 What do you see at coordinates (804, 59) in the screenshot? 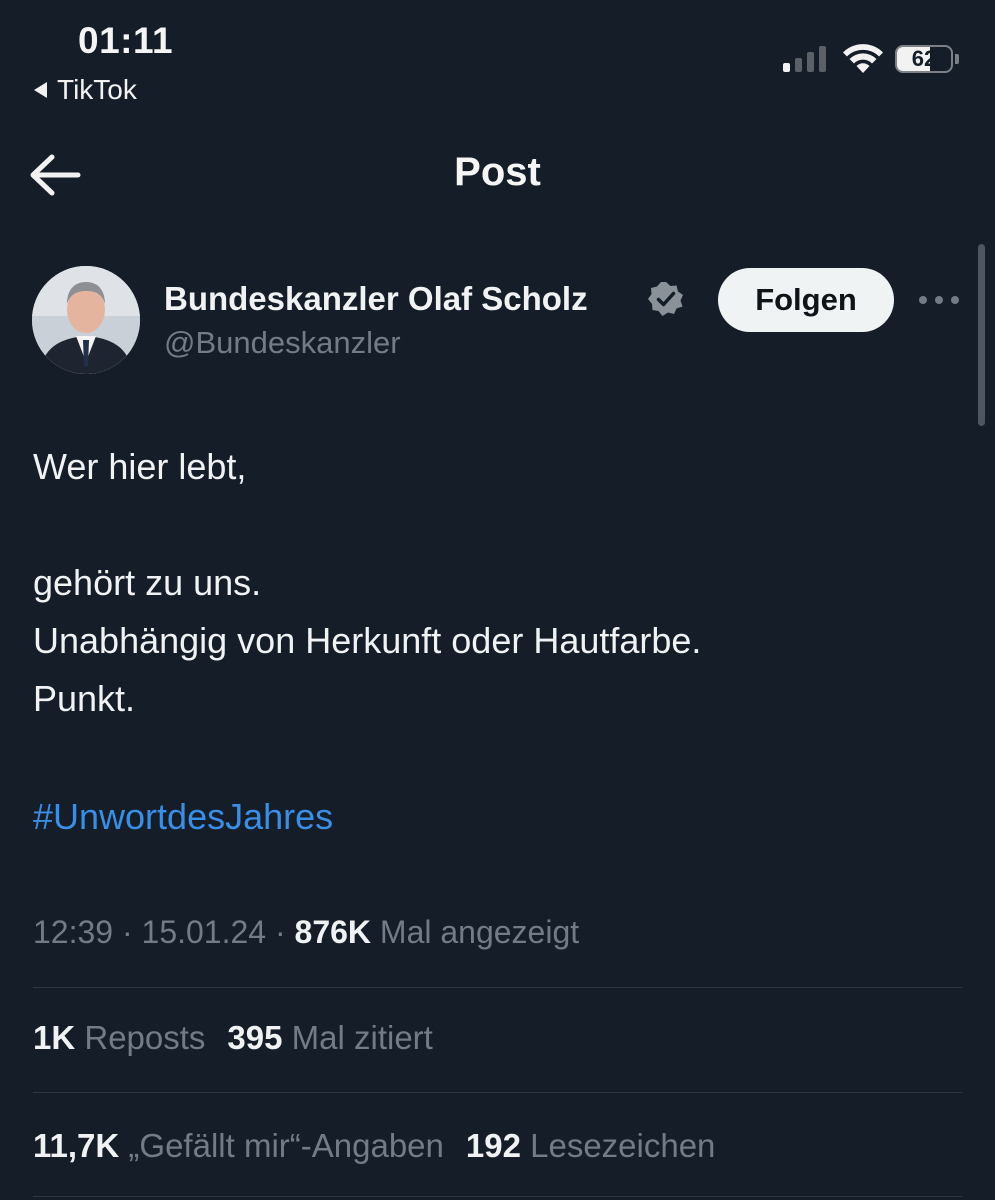
I see `cellular-signal-icon` at bounding box center [804, 59].